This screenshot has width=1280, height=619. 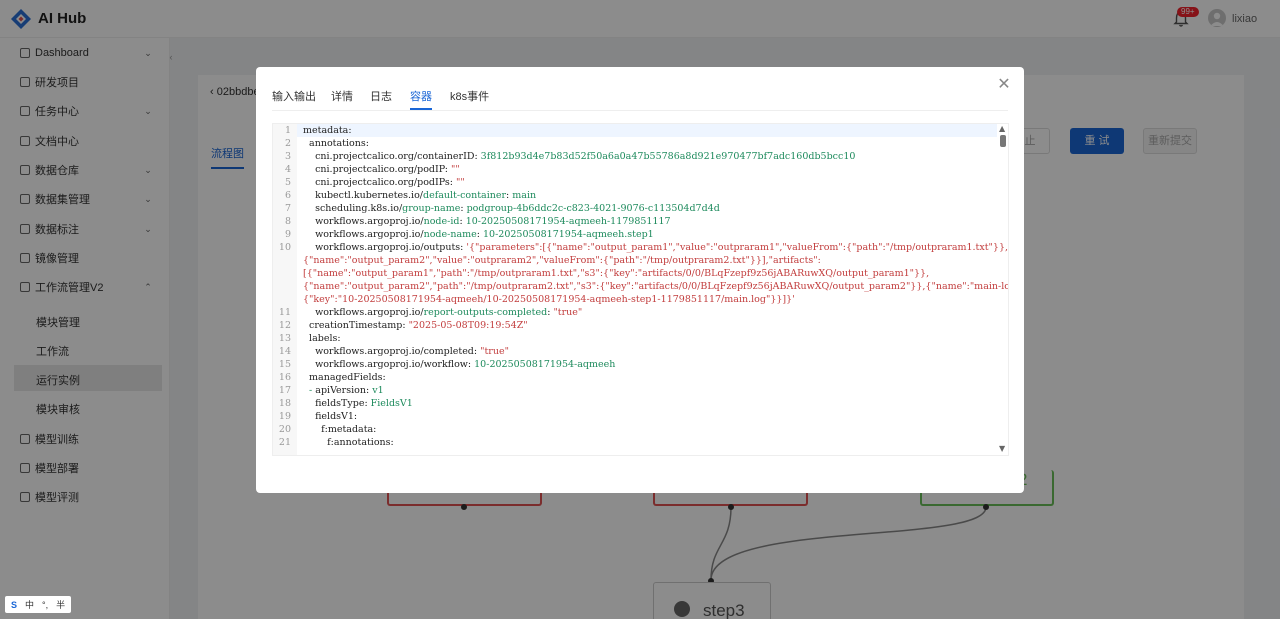 I want to click on code-text: workflows.argoproj.io/completed: "true", so click(x=406, y=351).